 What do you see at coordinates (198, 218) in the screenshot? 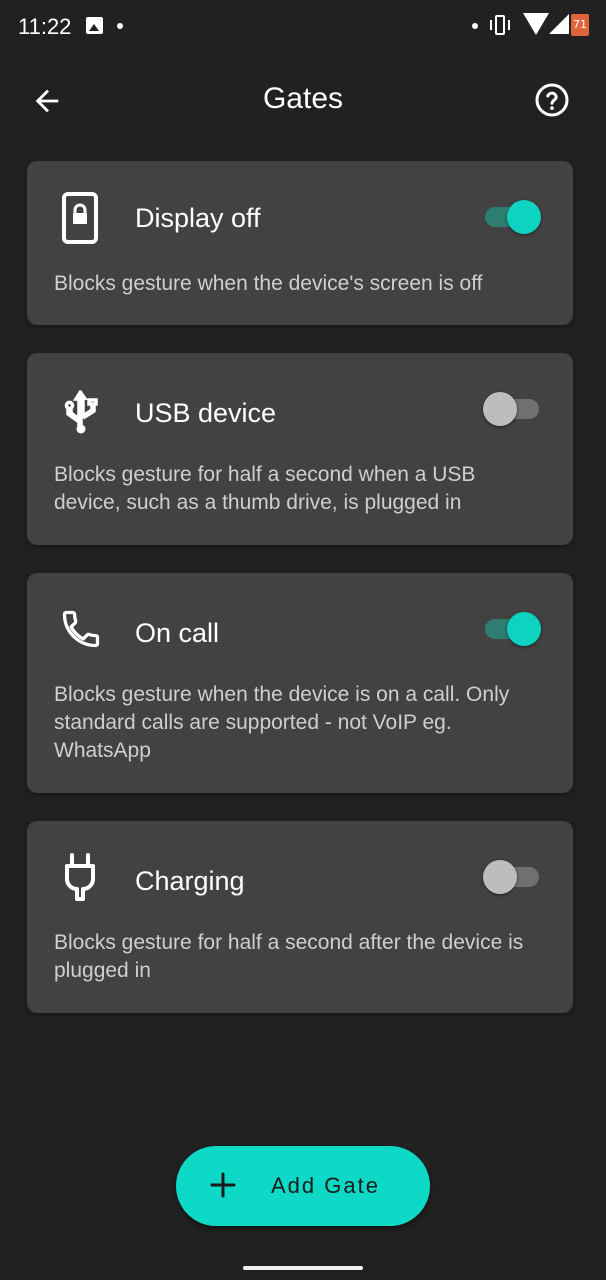
I see `gate-label: Display off` at bounding box center [198, 218].